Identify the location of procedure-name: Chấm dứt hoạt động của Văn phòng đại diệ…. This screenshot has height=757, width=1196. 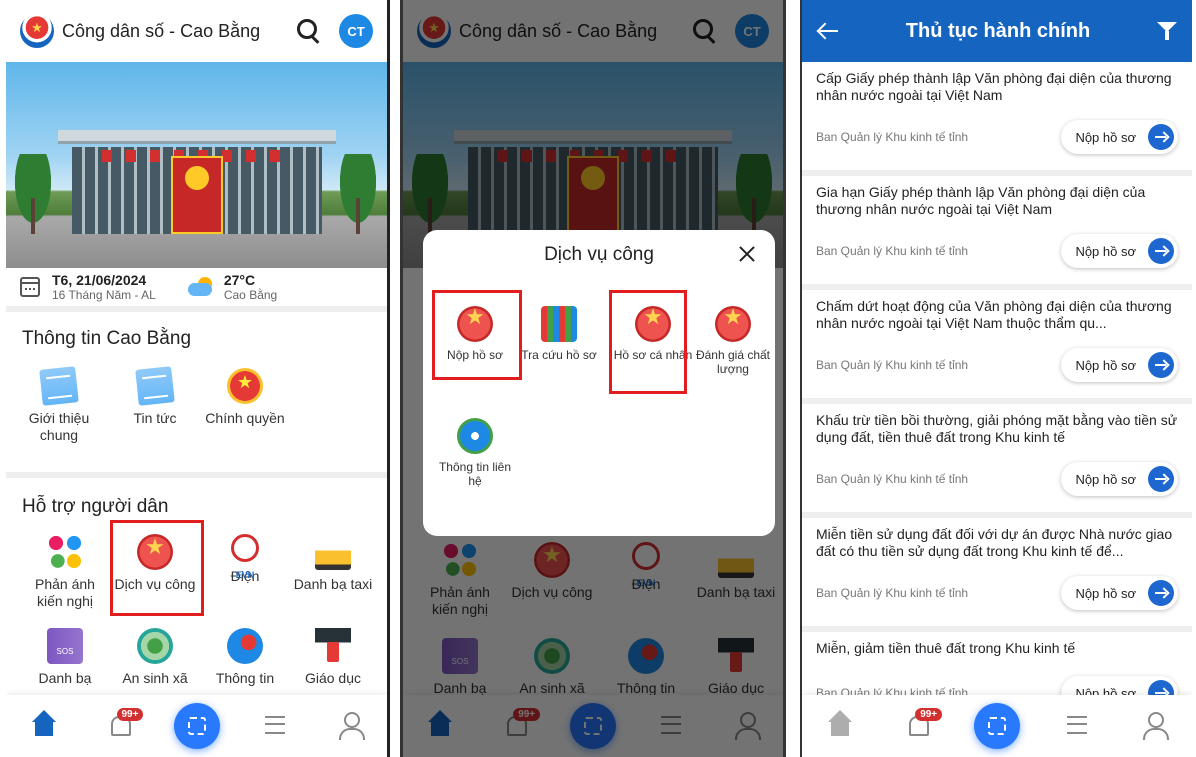
(994, 314).